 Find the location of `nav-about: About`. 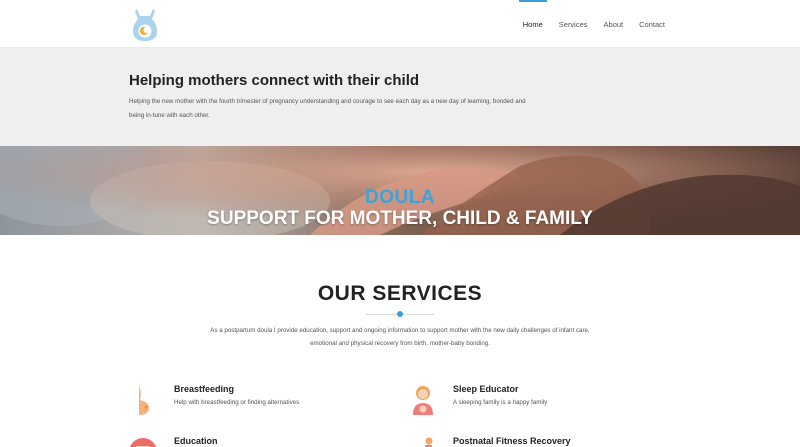

nav-about: About is located at coordinates (614, 24).